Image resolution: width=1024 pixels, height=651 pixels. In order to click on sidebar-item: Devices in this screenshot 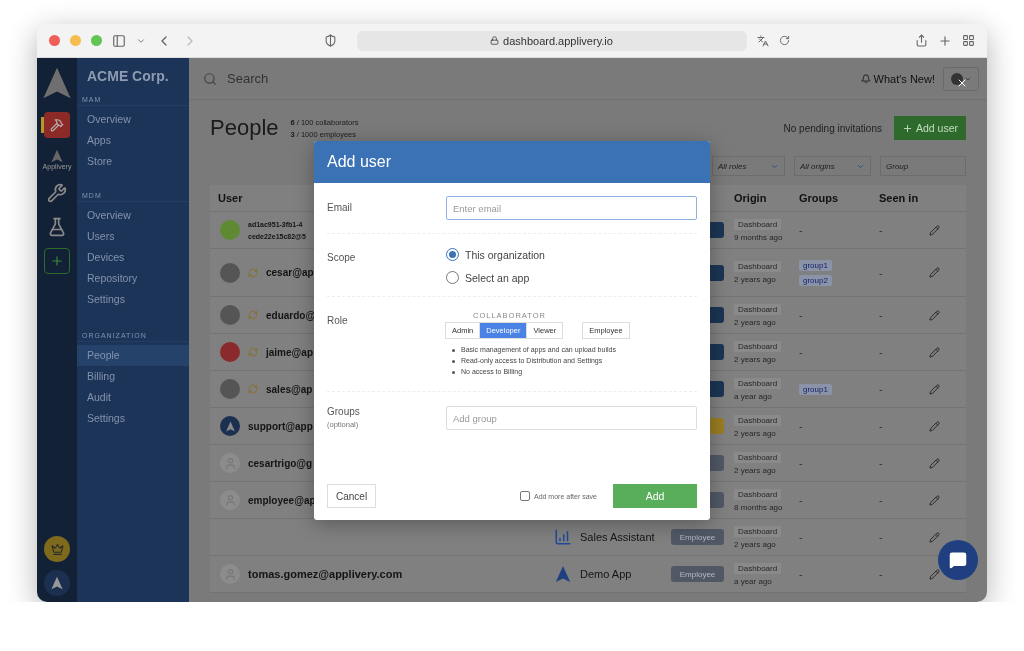, I will do `click(133, 257)`.